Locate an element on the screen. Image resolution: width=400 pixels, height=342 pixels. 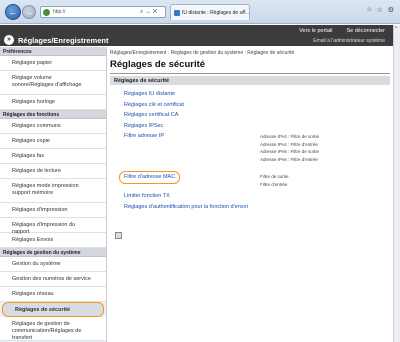
ip-status-line: Adresse IPv4 : Filtre d'entrée is located at coordinates (289, 144).